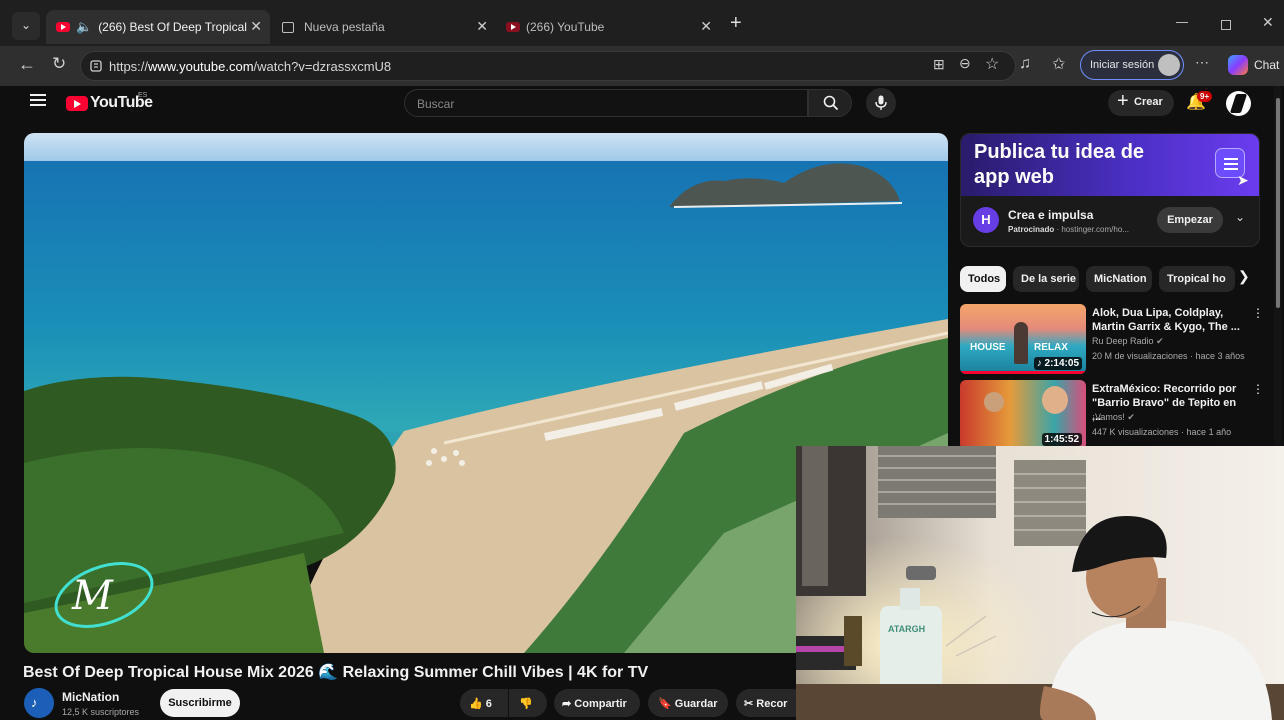  I want to click on sign-in-button: Iniciar sesión, so click(1132, 65).